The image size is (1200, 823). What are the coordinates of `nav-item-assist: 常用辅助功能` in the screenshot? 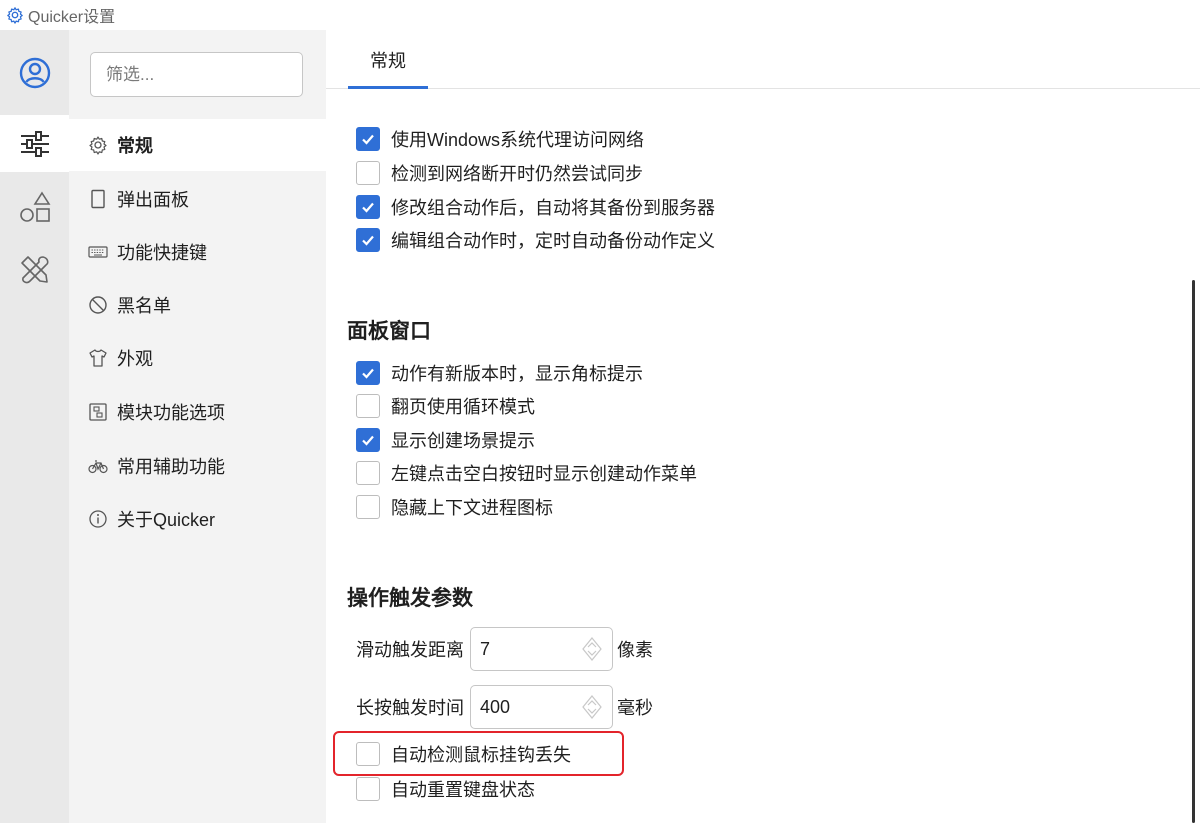 It's located at (197, 466).